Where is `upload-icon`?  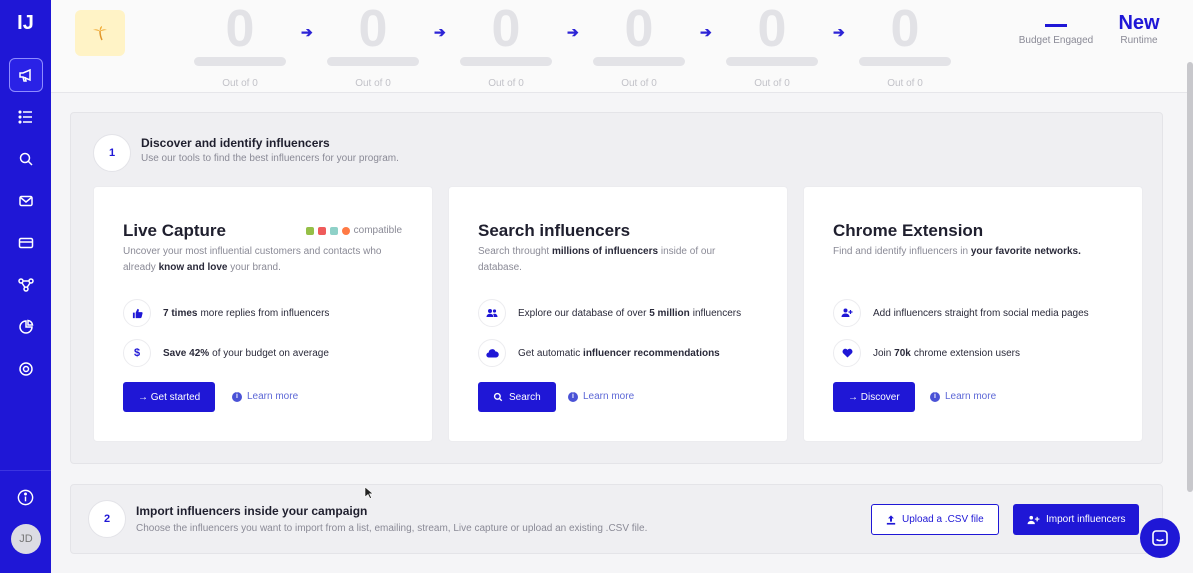 upload-icon is located at coordinates (891, 519).